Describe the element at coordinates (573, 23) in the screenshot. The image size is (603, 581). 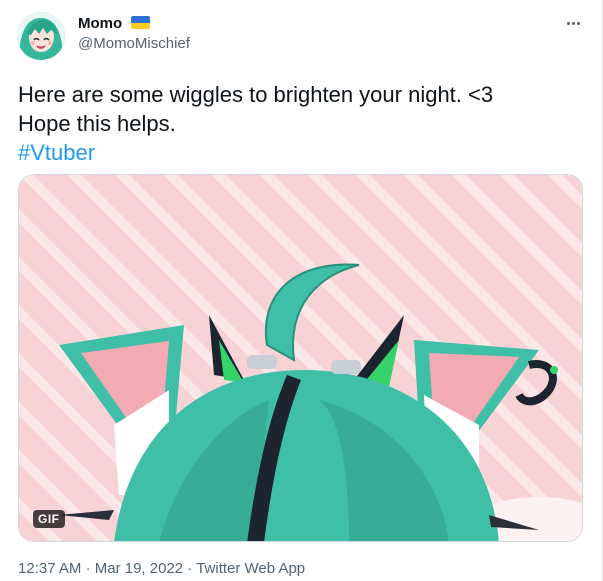
I see `more-options-icon` at that location.